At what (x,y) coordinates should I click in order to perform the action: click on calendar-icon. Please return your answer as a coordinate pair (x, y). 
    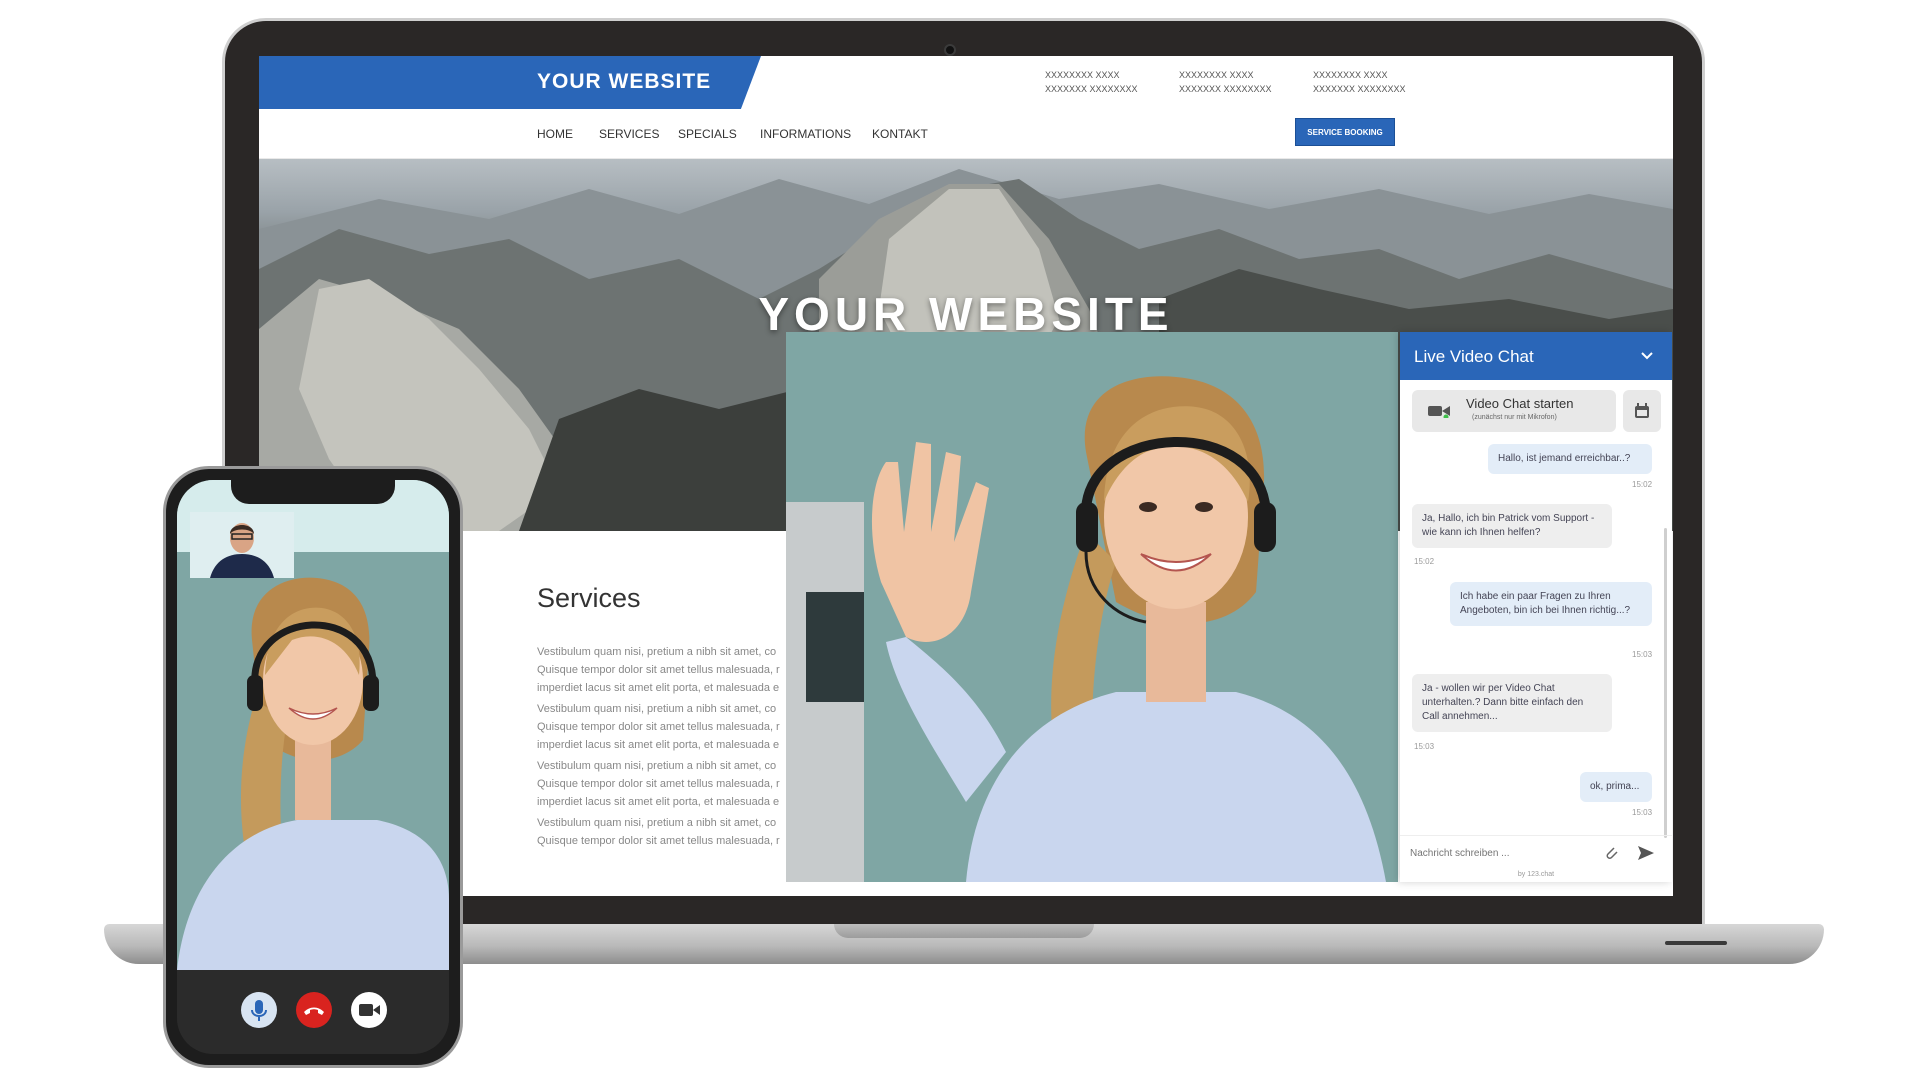
    Looking at the image, I should click on (1642, 410).